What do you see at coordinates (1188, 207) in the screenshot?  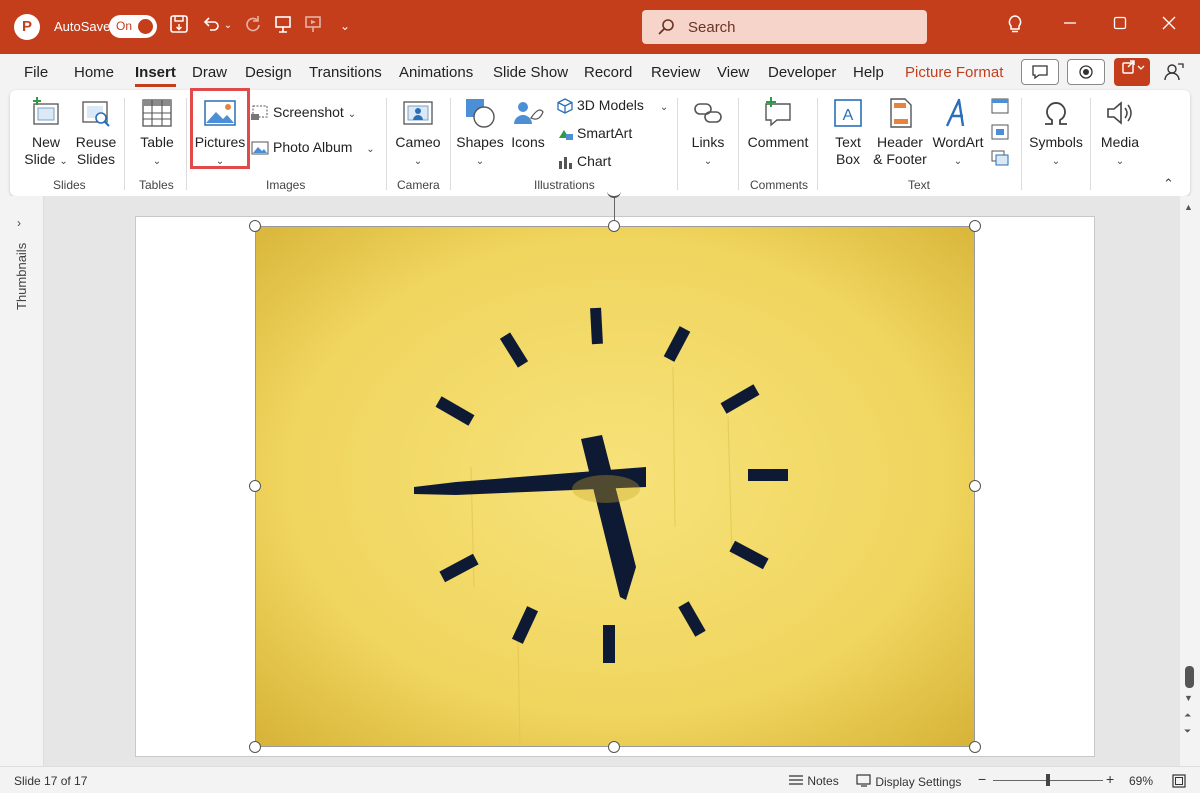 I see `scroll-up-icon: ▲` at bounding box center [1188, 207].